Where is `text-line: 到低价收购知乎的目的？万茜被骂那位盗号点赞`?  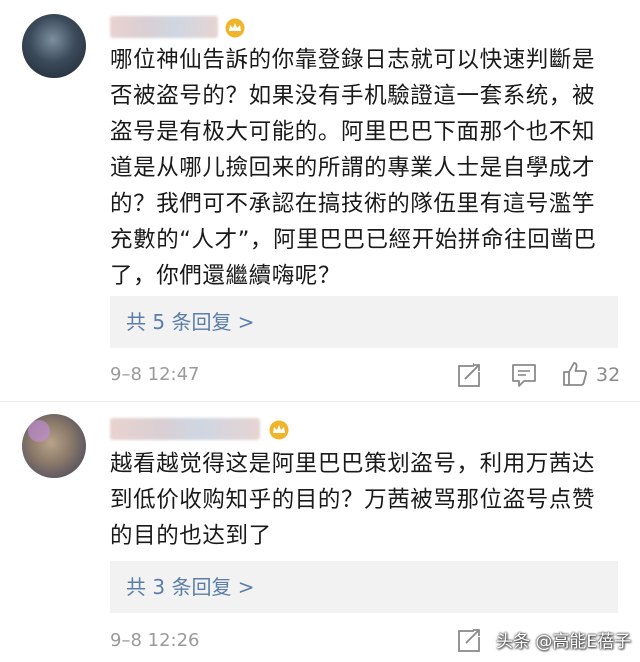 text-line: 到低价收购知乎的目的？万茜被骂那位盗号点赞 is located at coordinates (353, 500).